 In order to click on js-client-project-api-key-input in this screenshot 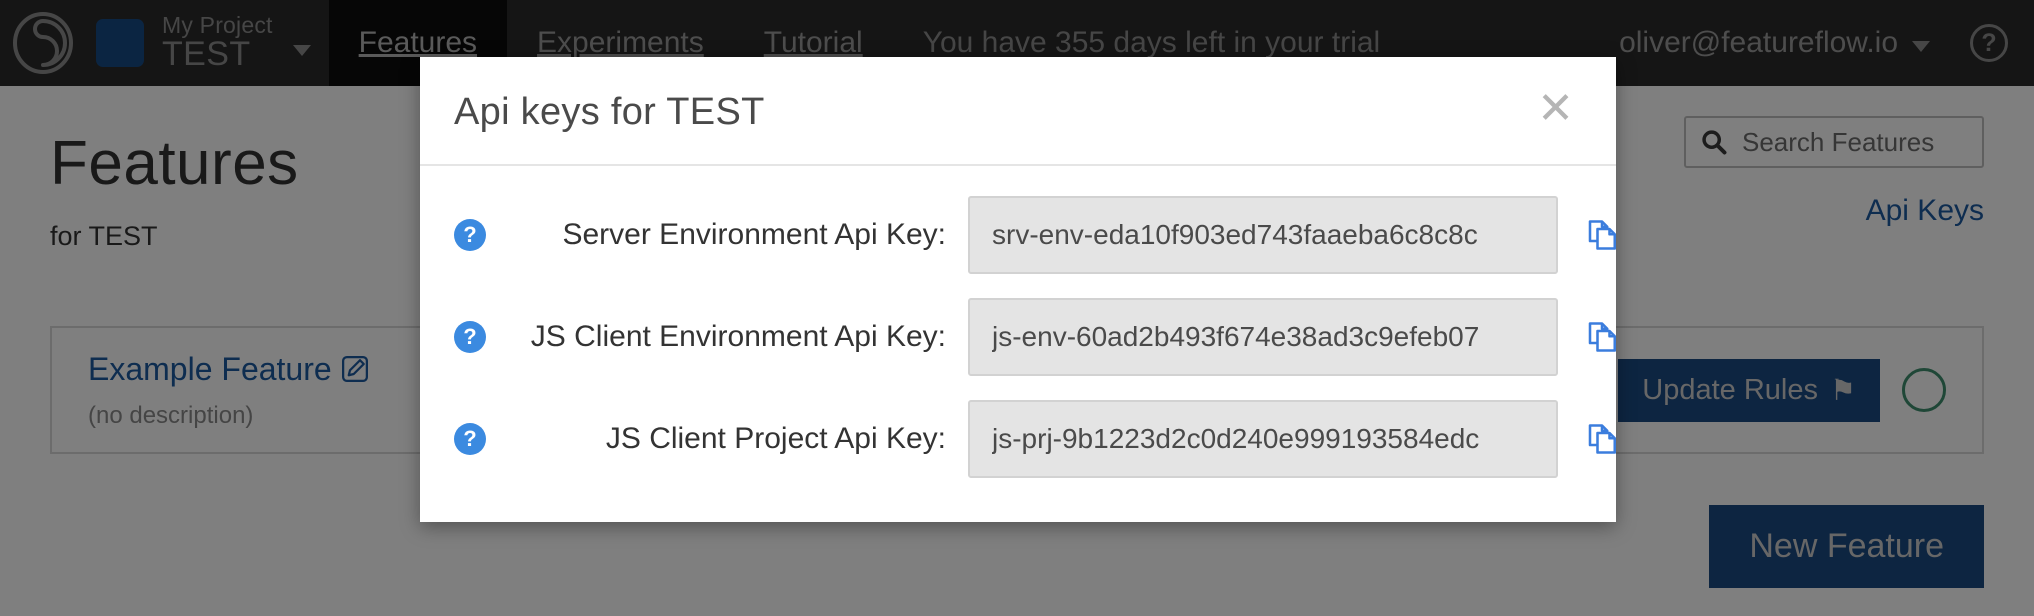, I will do `click(1263, 439)`.